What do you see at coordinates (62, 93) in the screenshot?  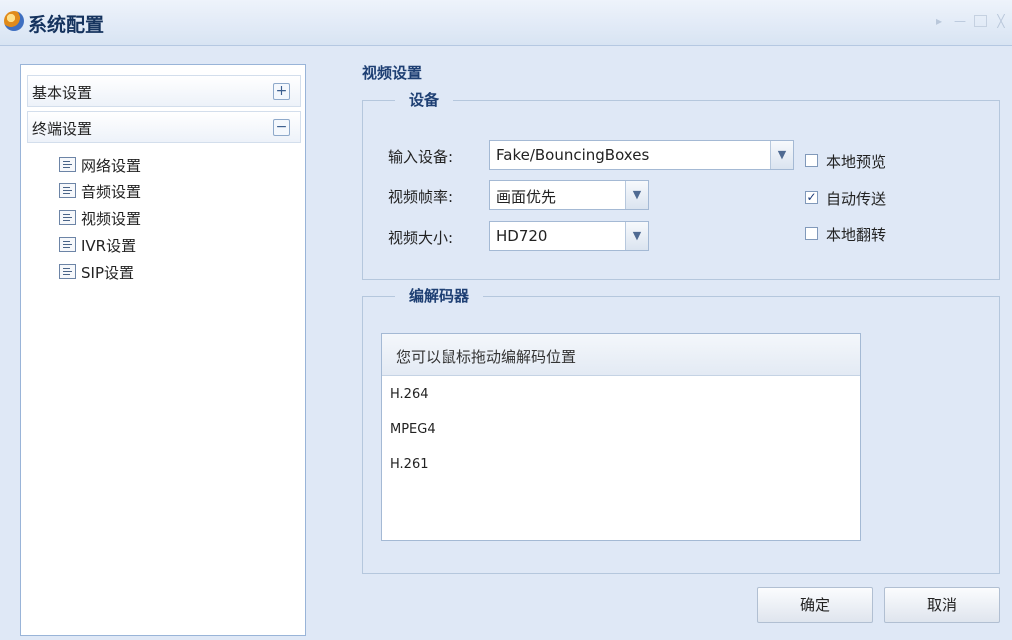 I see `nav-group-label: 基本设置` at bounding box center [62, 93].